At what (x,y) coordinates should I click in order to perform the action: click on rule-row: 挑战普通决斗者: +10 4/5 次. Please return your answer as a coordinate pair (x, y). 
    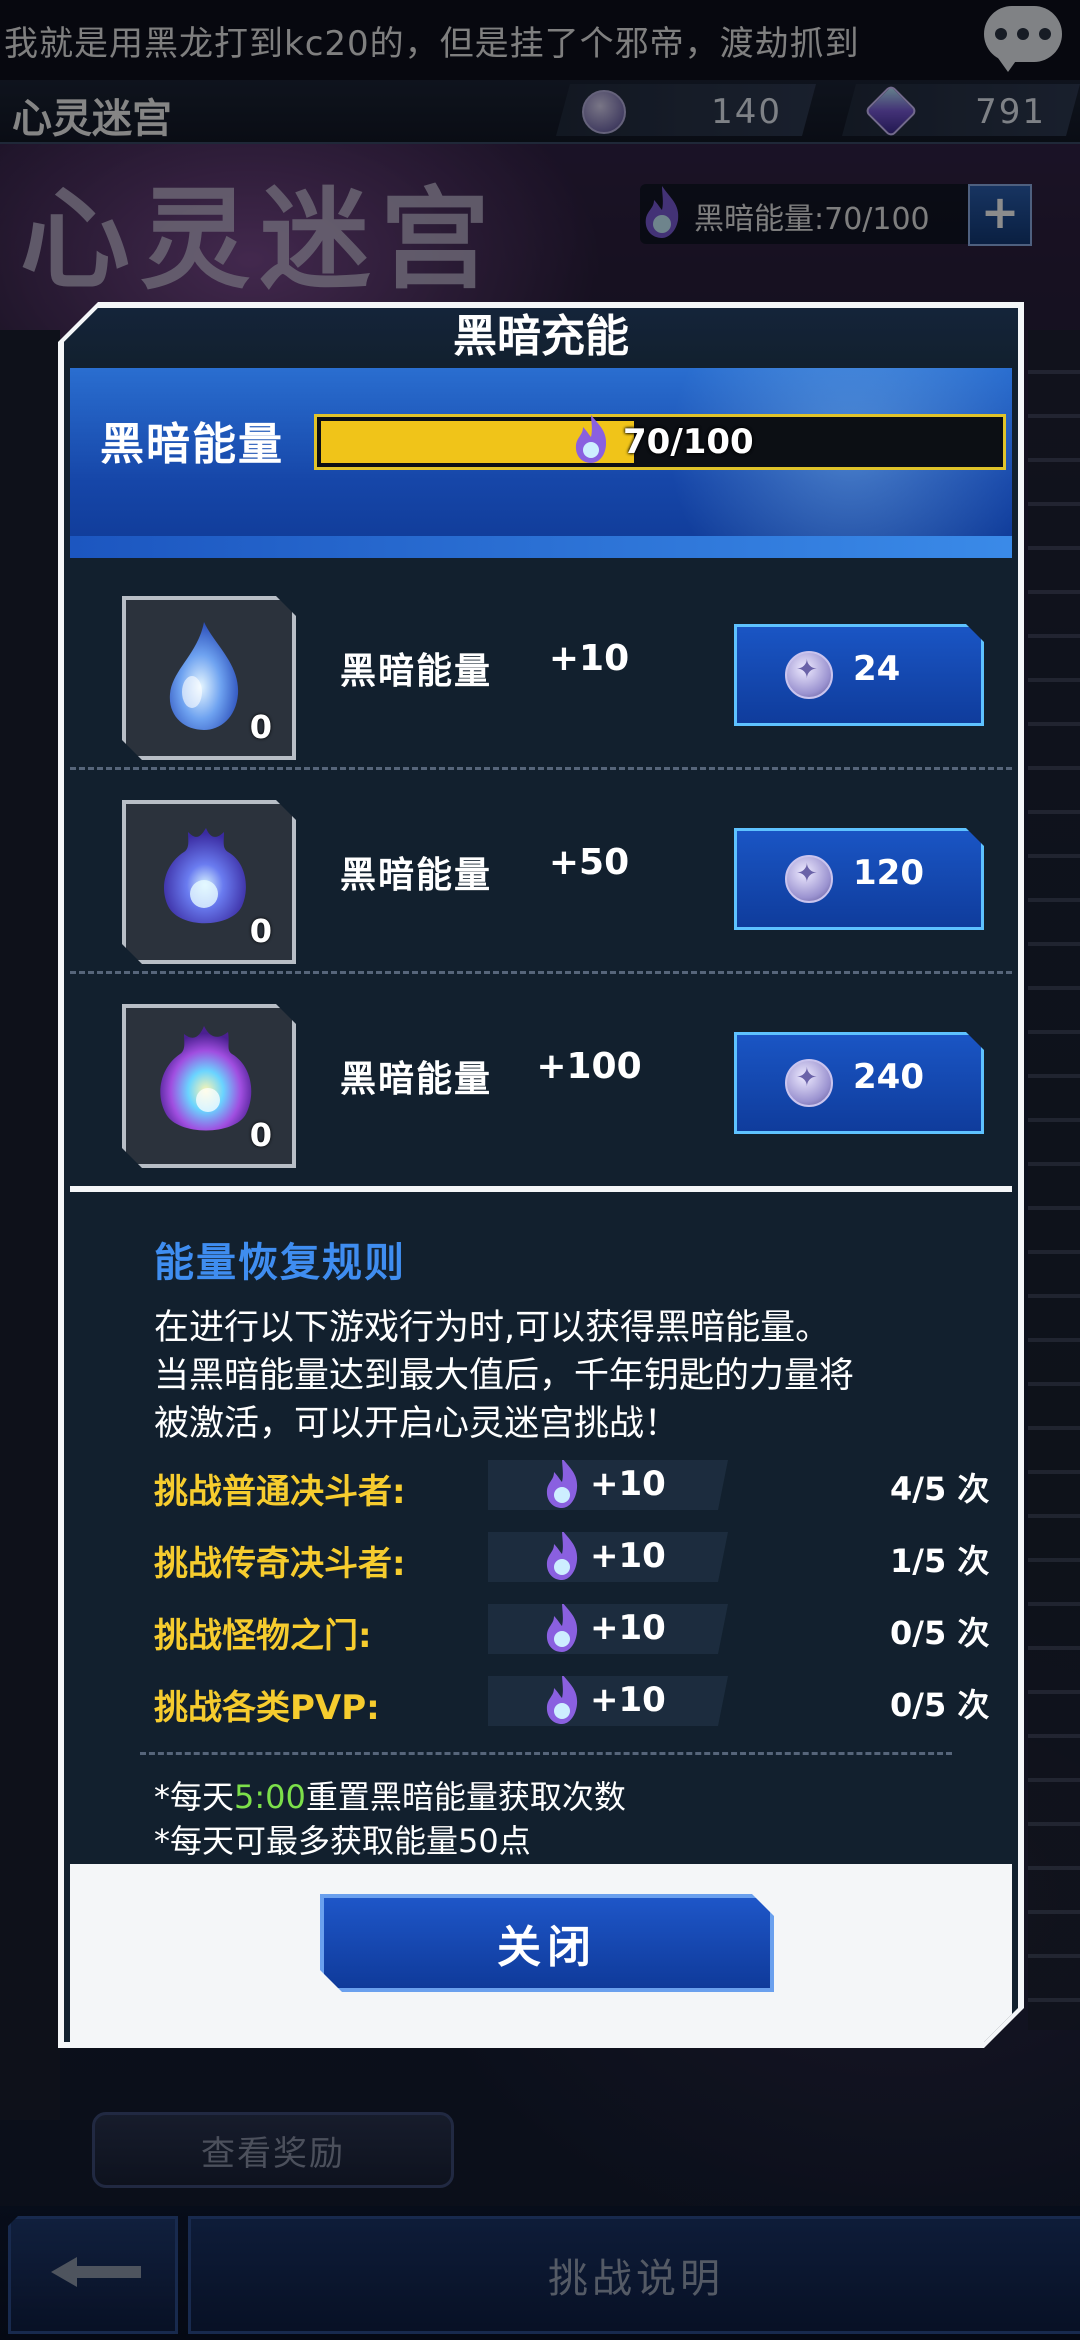
    Looking at the image, I should click on (584, 1486).